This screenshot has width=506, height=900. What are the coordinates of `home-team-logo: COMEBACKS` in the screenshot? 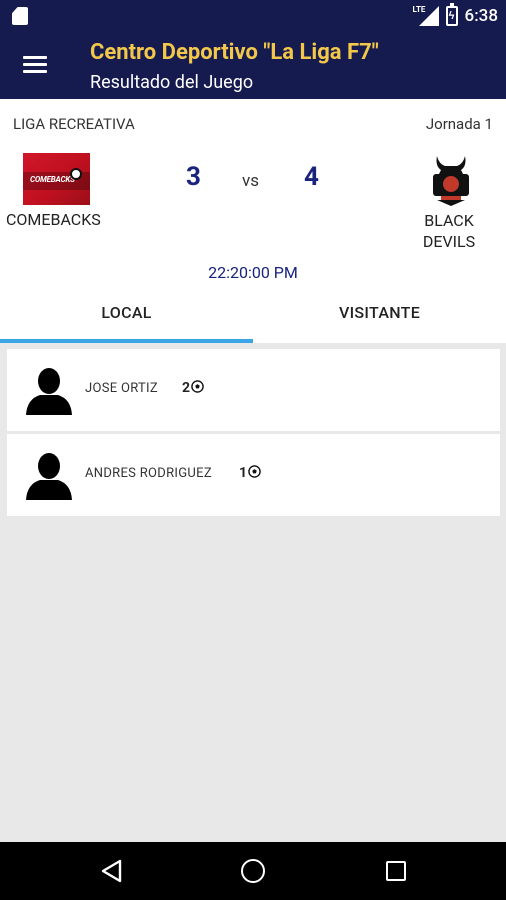 It's located at (56, 179).